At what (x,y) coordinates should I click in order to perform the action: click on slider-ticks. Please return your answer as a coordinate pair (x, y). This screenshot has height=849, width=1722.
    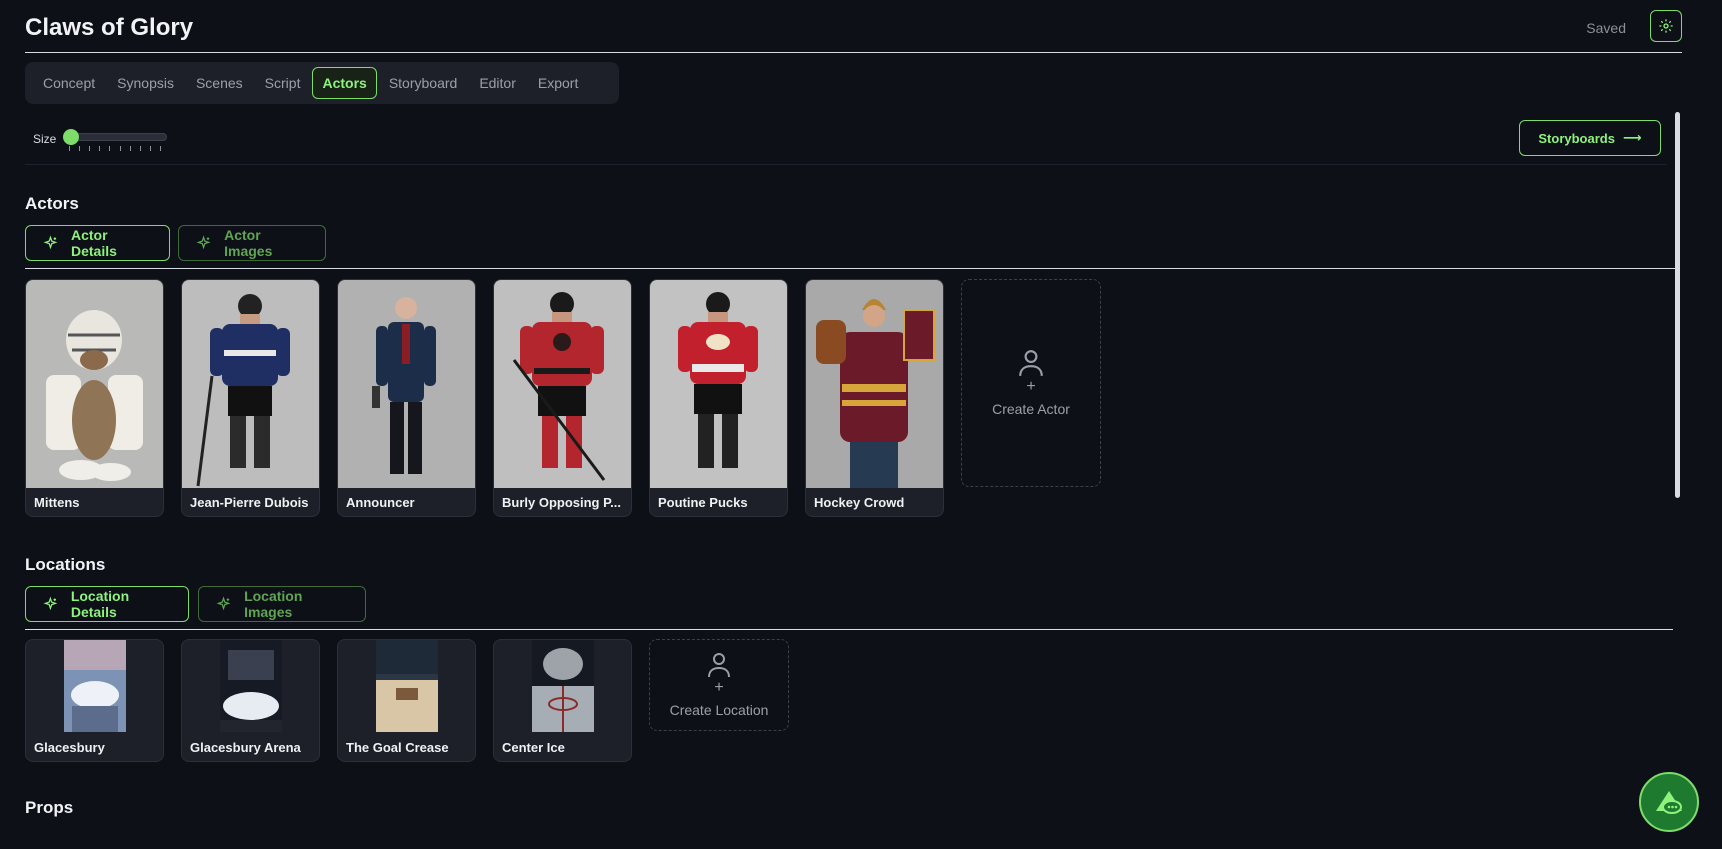
    Looking at the image, I should click on (115, 149).